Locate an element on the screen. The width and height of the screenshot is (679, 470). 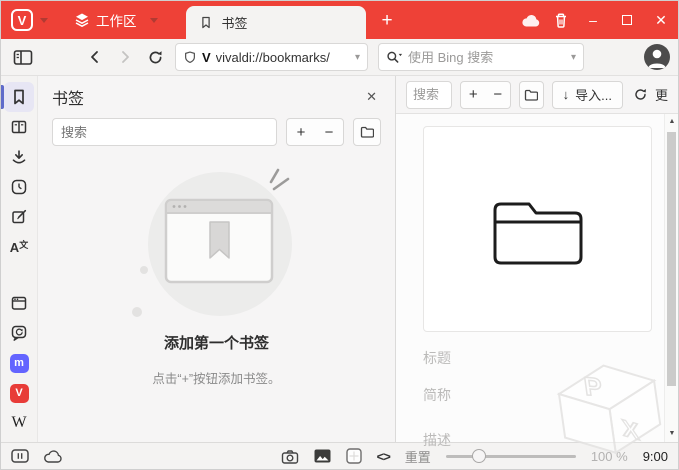
main-new-folder-button is located at coordinates (531, 94).